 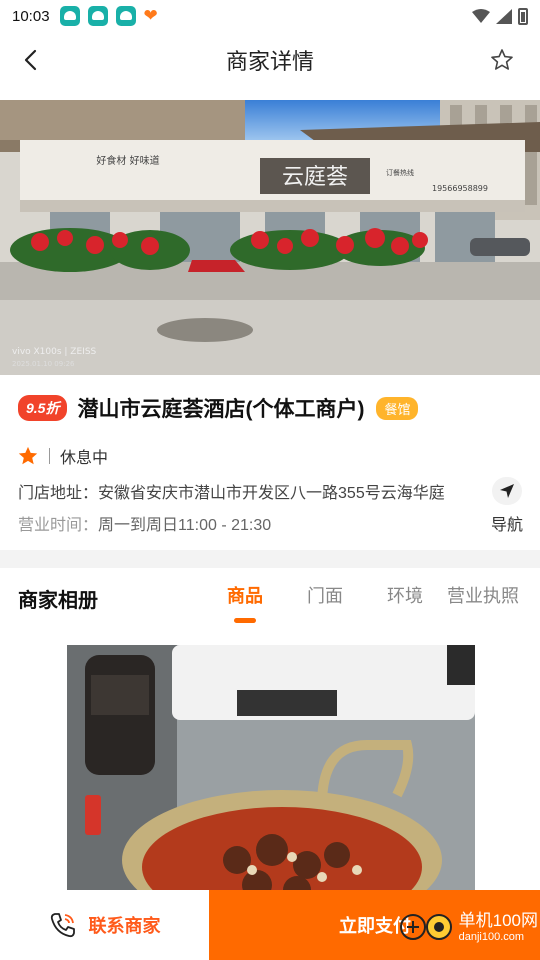 What do you see at coordinates (507, 506) in the screenshot?
I see `navigation-button: 导航` at bounding box center [507, 506].